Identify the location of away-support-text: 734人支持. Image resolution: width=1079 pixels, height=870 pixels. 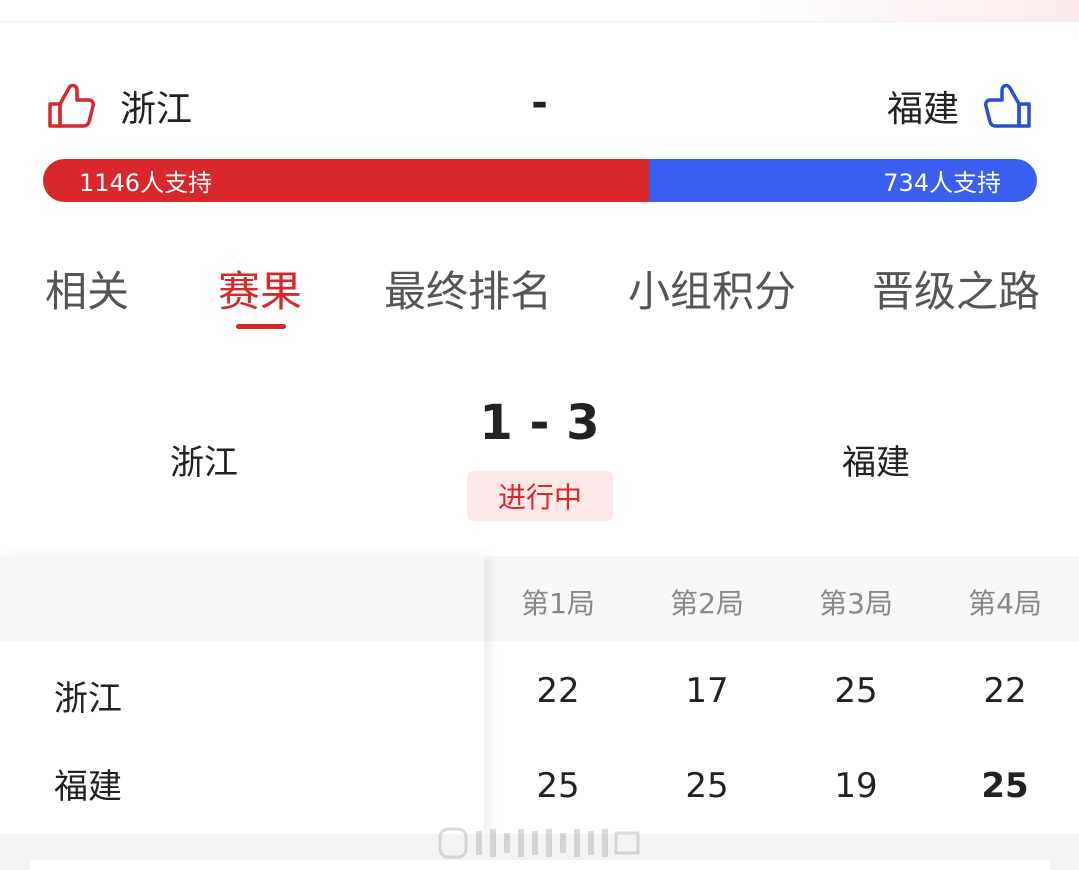
(942, 183).